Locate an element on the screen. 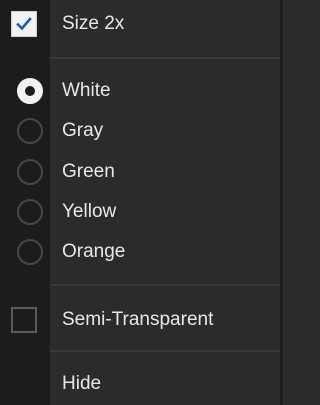  menu-border is located at coordinates (281, 202).